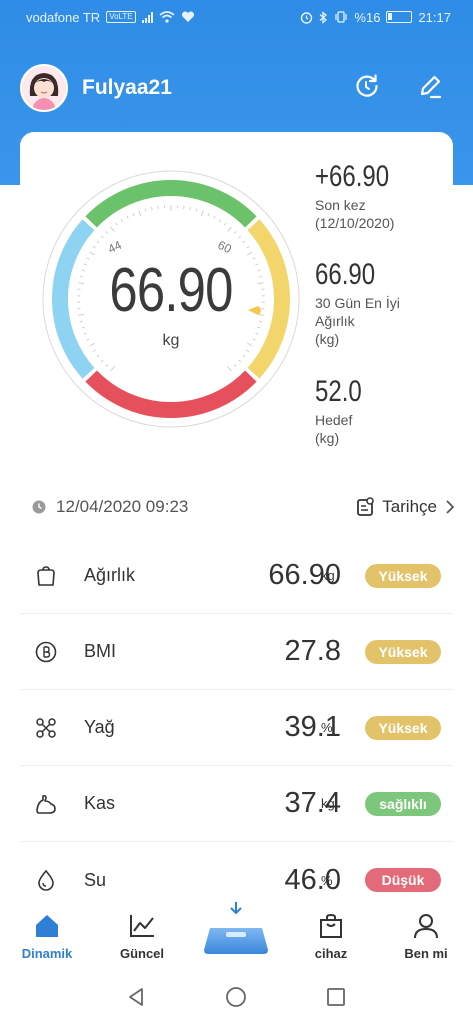 The width and height of the screenshot is (473, 1024). Describe the element at coordinates (236, 728) in the screenshot. I see `metric-row-fat: Yağ 39.1 % Yüksek` at that location.